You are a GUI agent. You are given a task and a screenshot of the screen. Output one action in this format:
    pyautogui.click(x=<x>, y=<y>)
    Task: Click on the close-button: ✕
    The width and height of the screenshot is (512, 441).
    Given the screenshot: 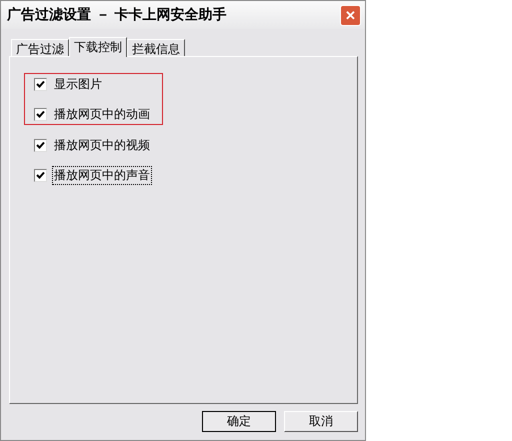 What is the action you would take?
    pyautogui.click(x=350, y=15)
    